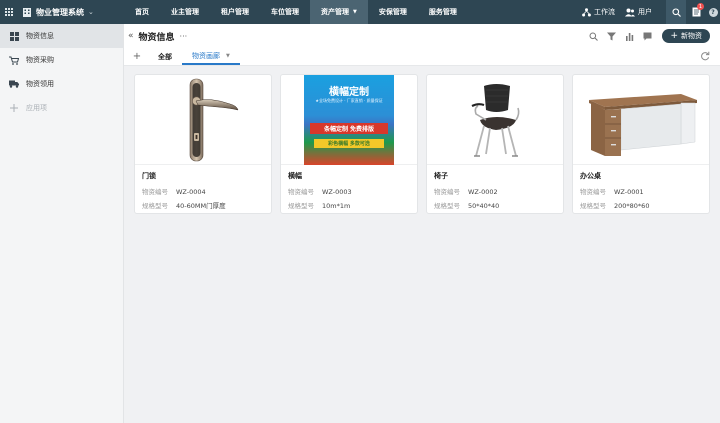  What do you see at coordinates (40, 84) in the screenshot?
I see `sidebar-item-label: 物资领用` at bounding box center [40, 84].